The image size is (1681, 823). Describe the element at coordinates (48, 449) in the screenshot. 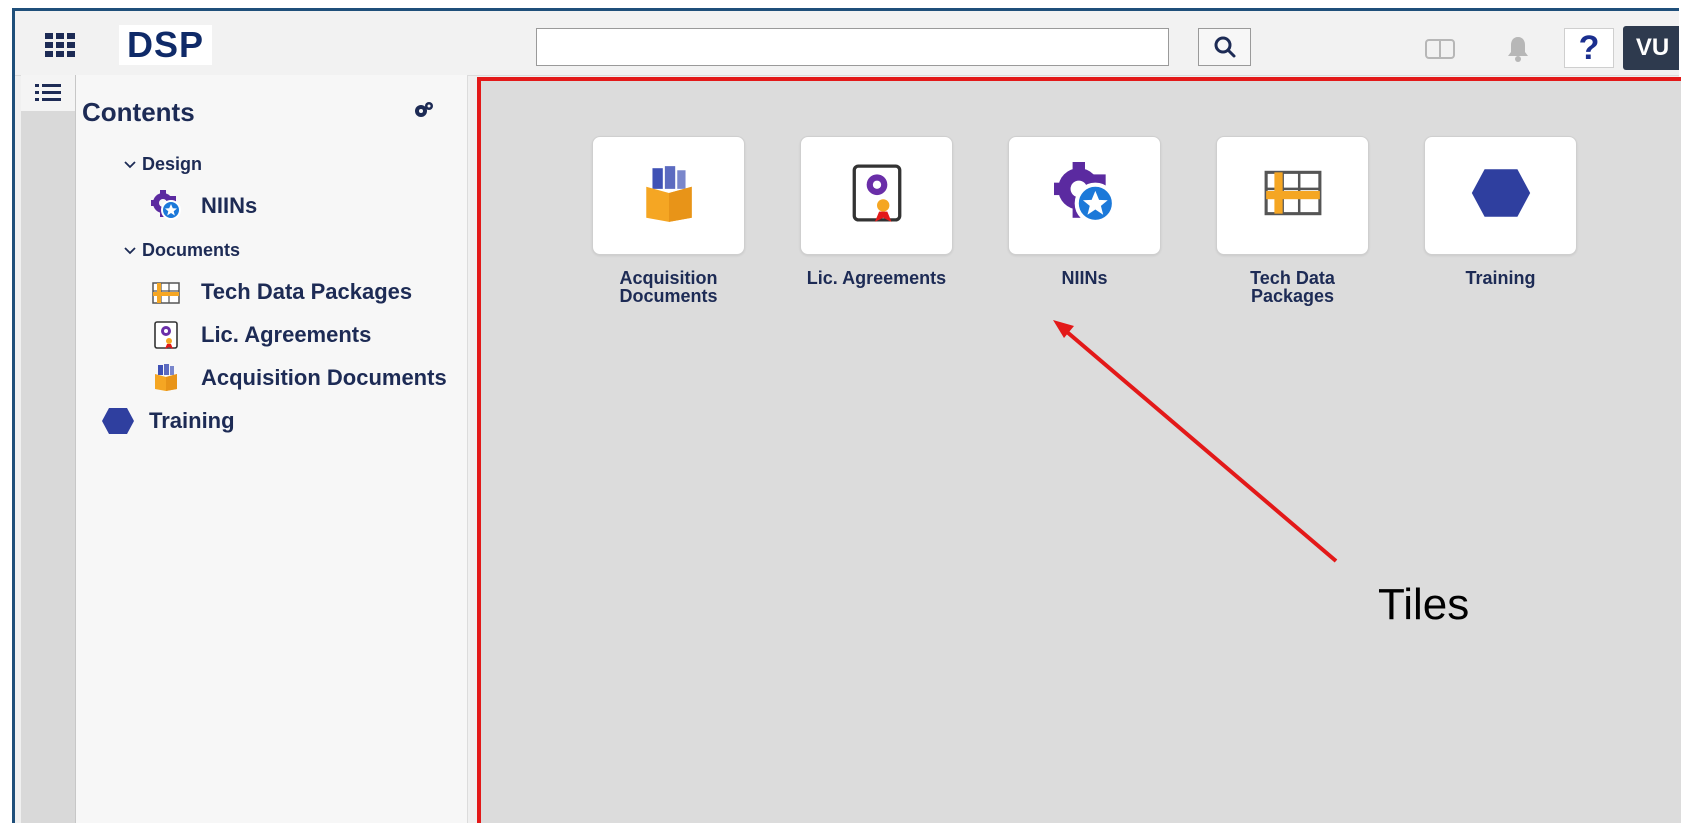

I see `left-rail` at that location.